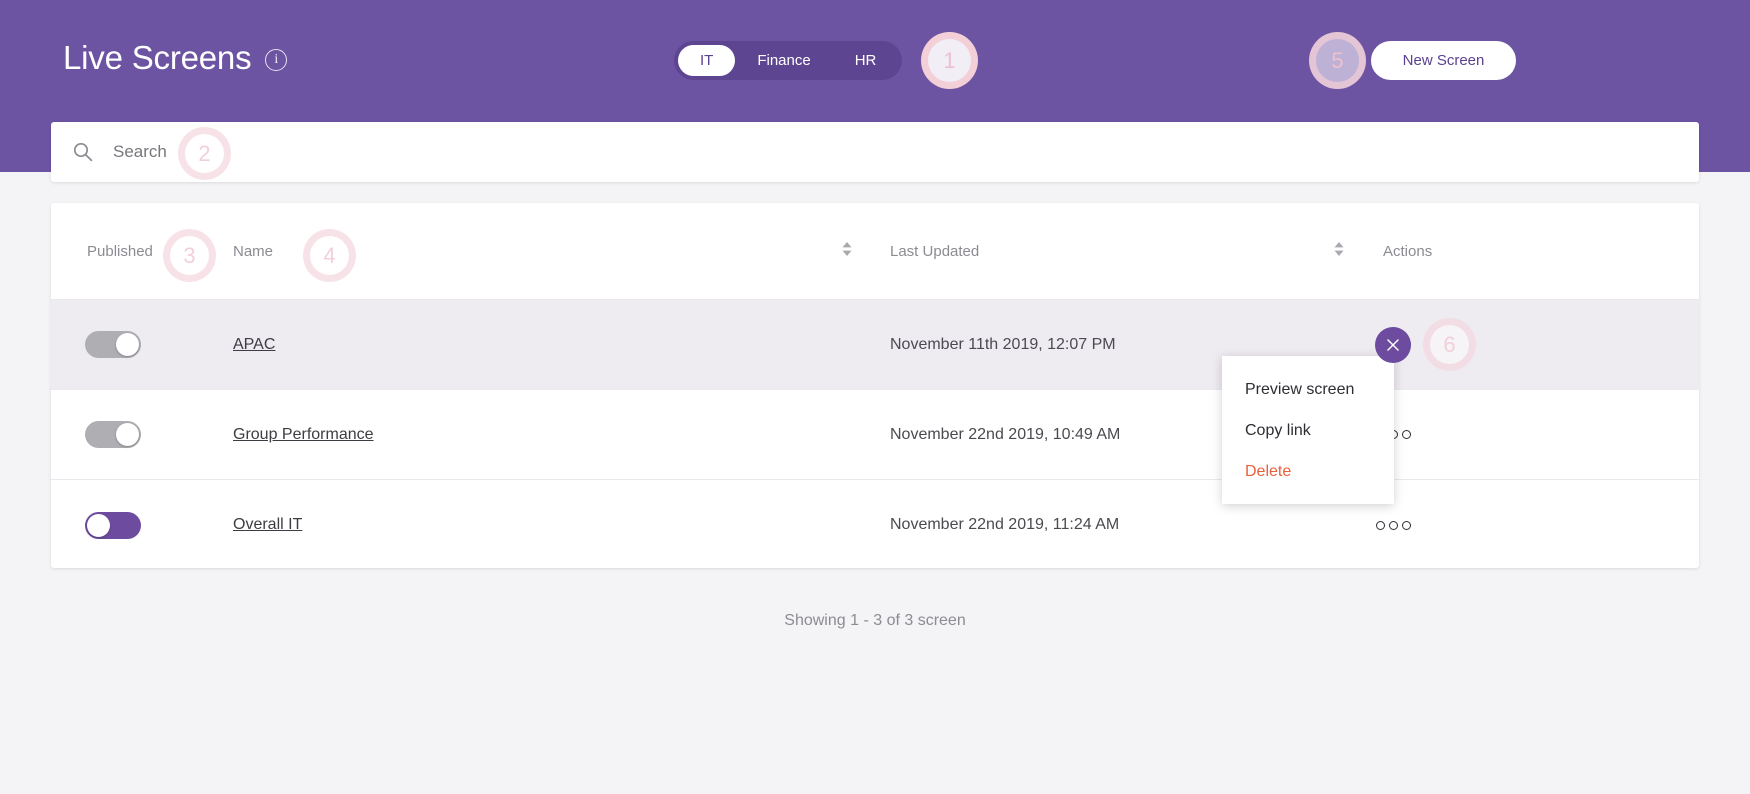  I want to click on menu-item-preview-screen: Preview screen, so click(1308, 389).